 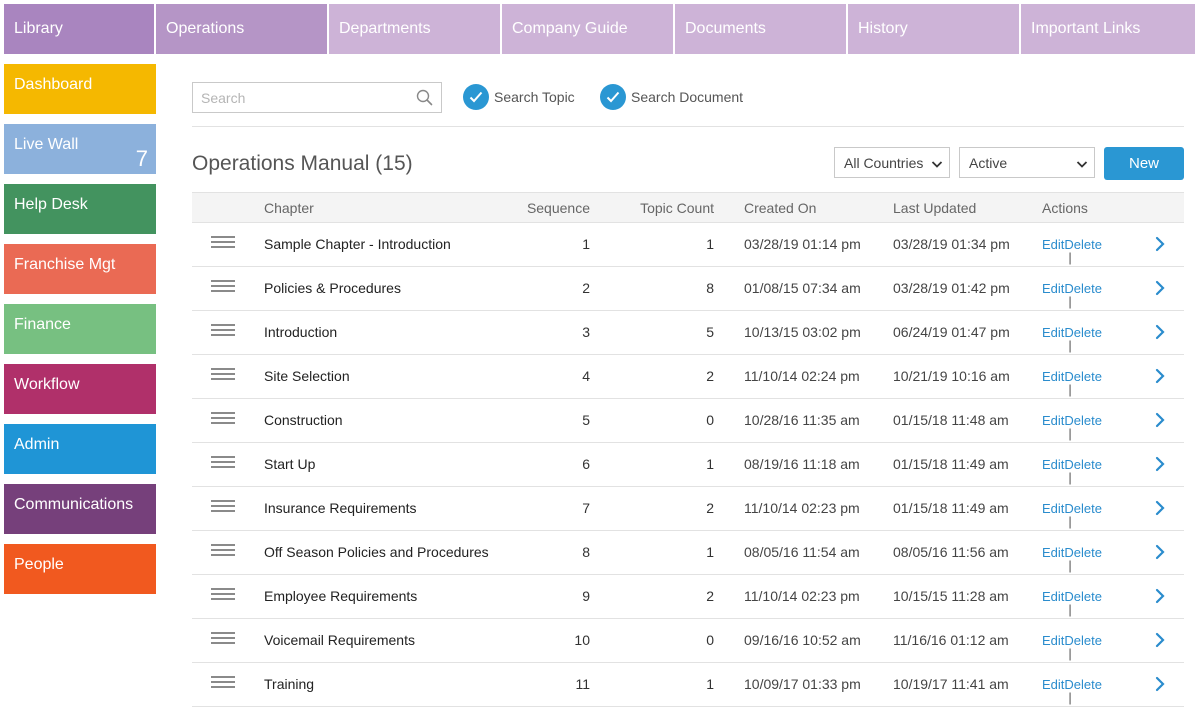 I want to click on created-on-value: 01/08/15 07:34 am, so click(x=802, y=288).